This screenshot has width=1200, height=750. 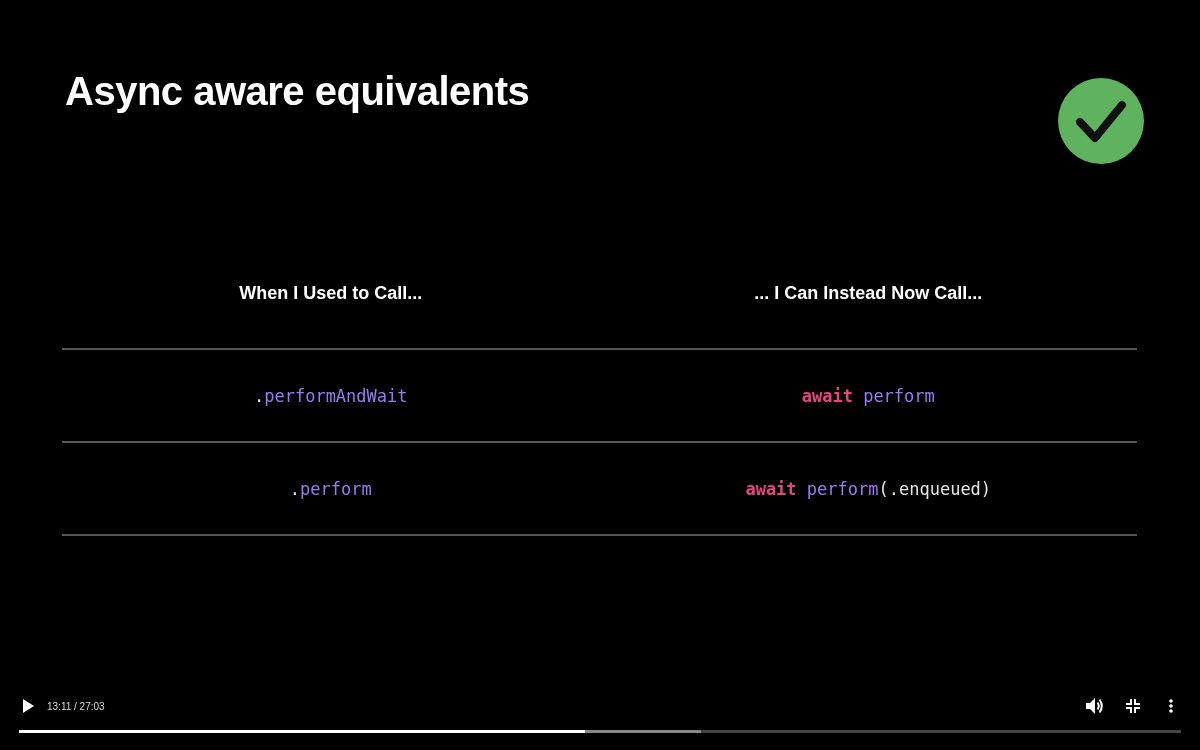 What do you see at coordinates (1171, 706) in the screenshot?
I see `more-options-icon` at bounding box center [1171, 706].